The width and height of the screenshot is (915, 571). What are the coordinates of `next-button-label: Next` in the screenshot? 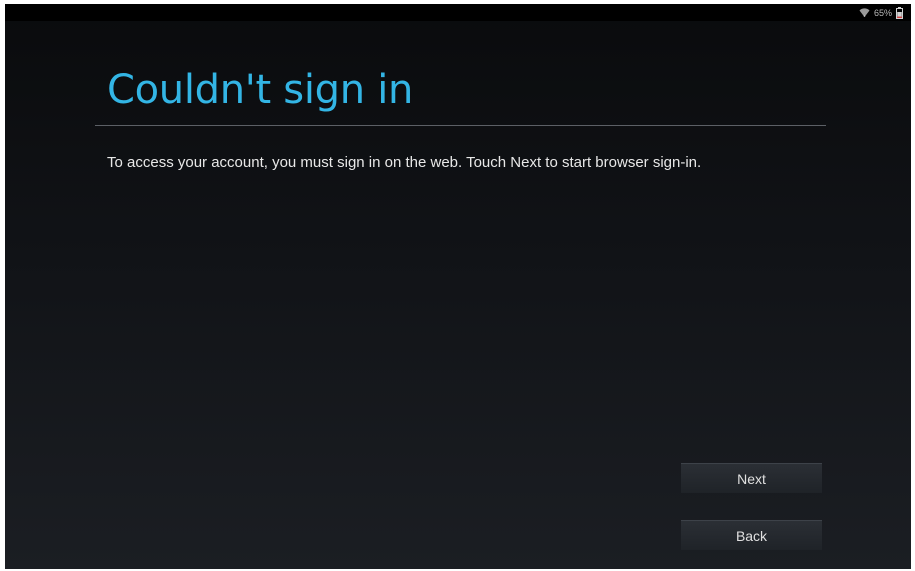 It's located at (751, 478).